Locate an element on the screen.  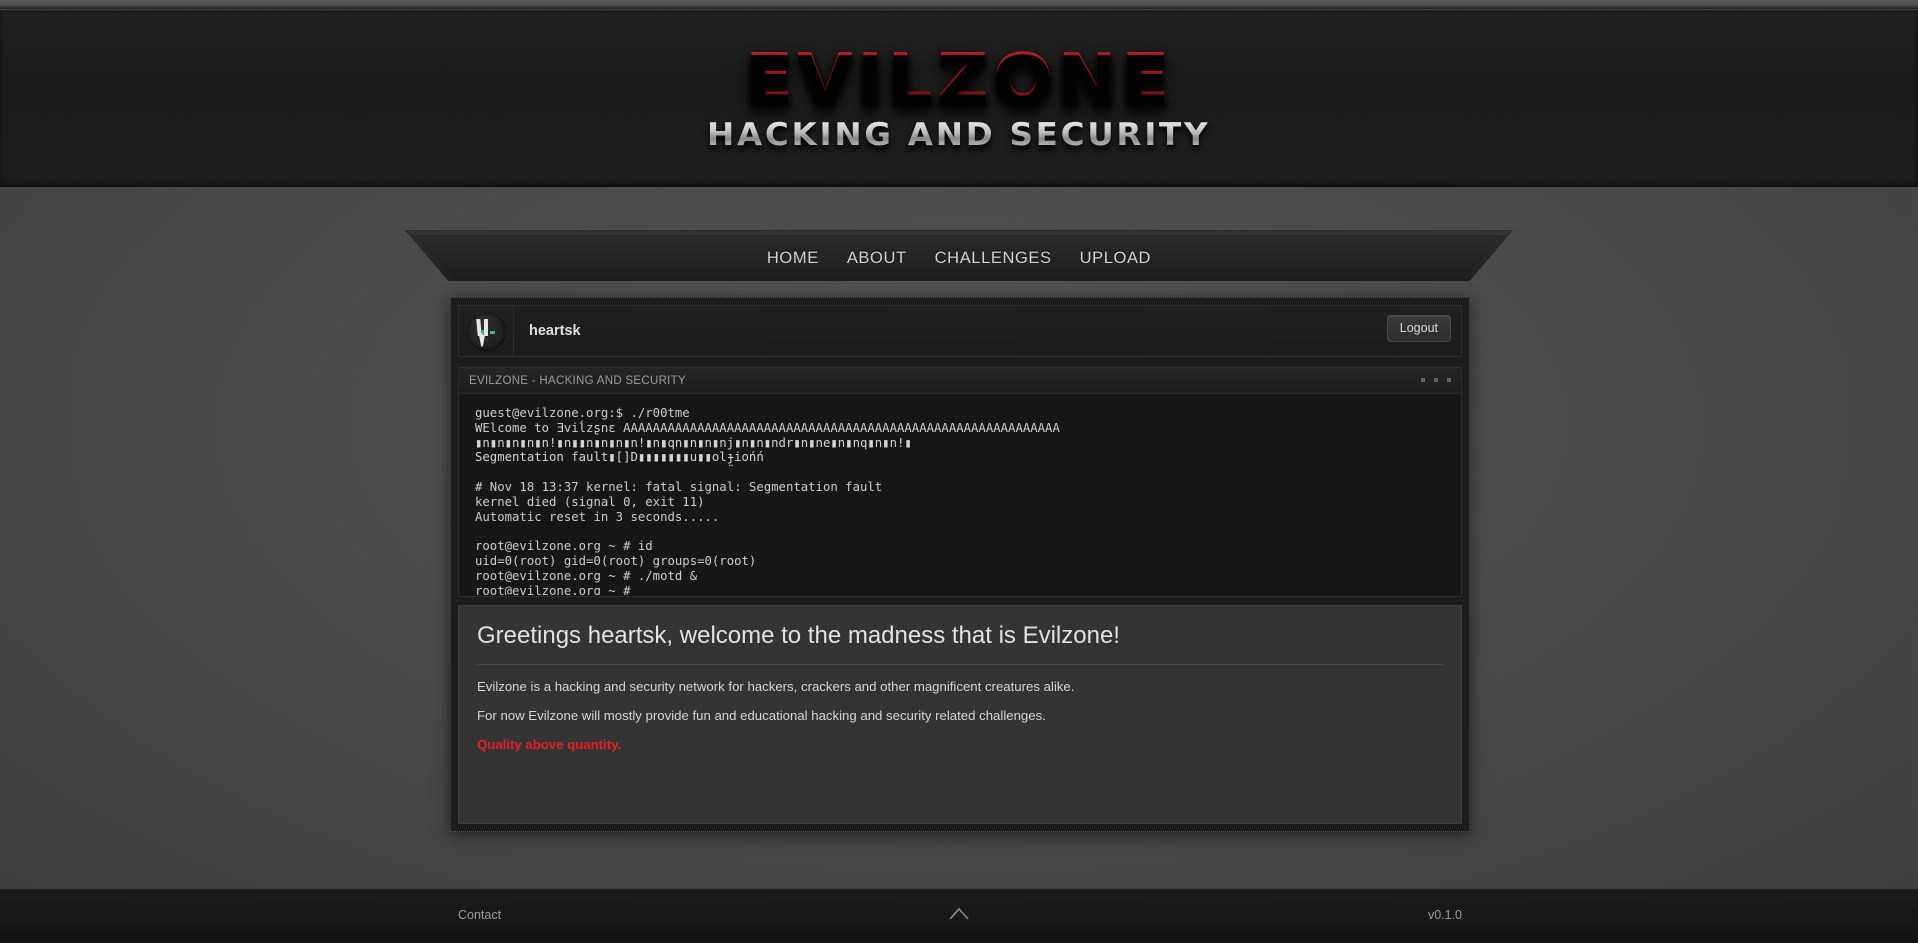
tagline-text: Quality above quantity. is located at coordinates (549, 744).